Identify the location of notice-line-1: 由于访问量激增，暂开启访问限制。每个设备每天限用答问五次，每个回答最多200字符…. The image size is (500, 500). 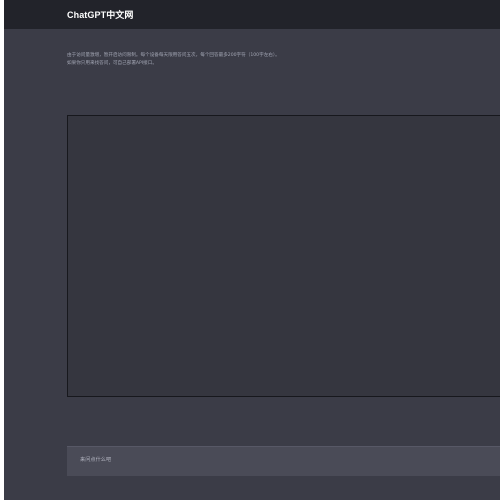
(173, 55).